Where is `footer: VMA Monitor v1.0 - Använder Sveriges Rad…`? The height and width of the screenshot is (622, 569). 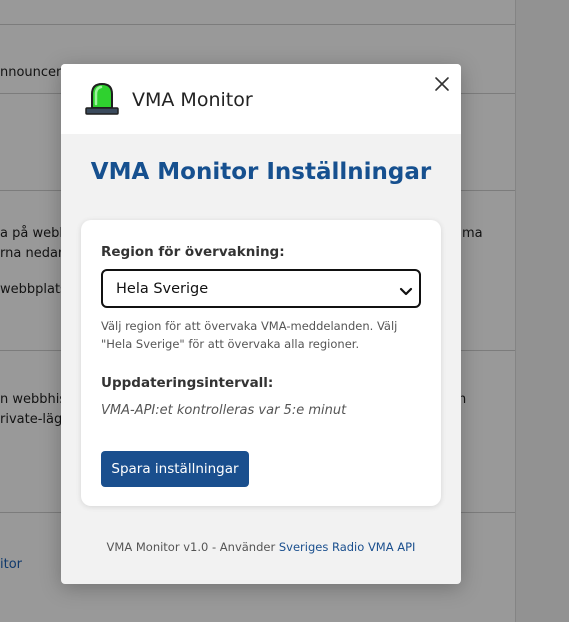
footer: VMA Monitor v1.0 - Använder Sveriges Rad… is located at coordinates (261, 547).